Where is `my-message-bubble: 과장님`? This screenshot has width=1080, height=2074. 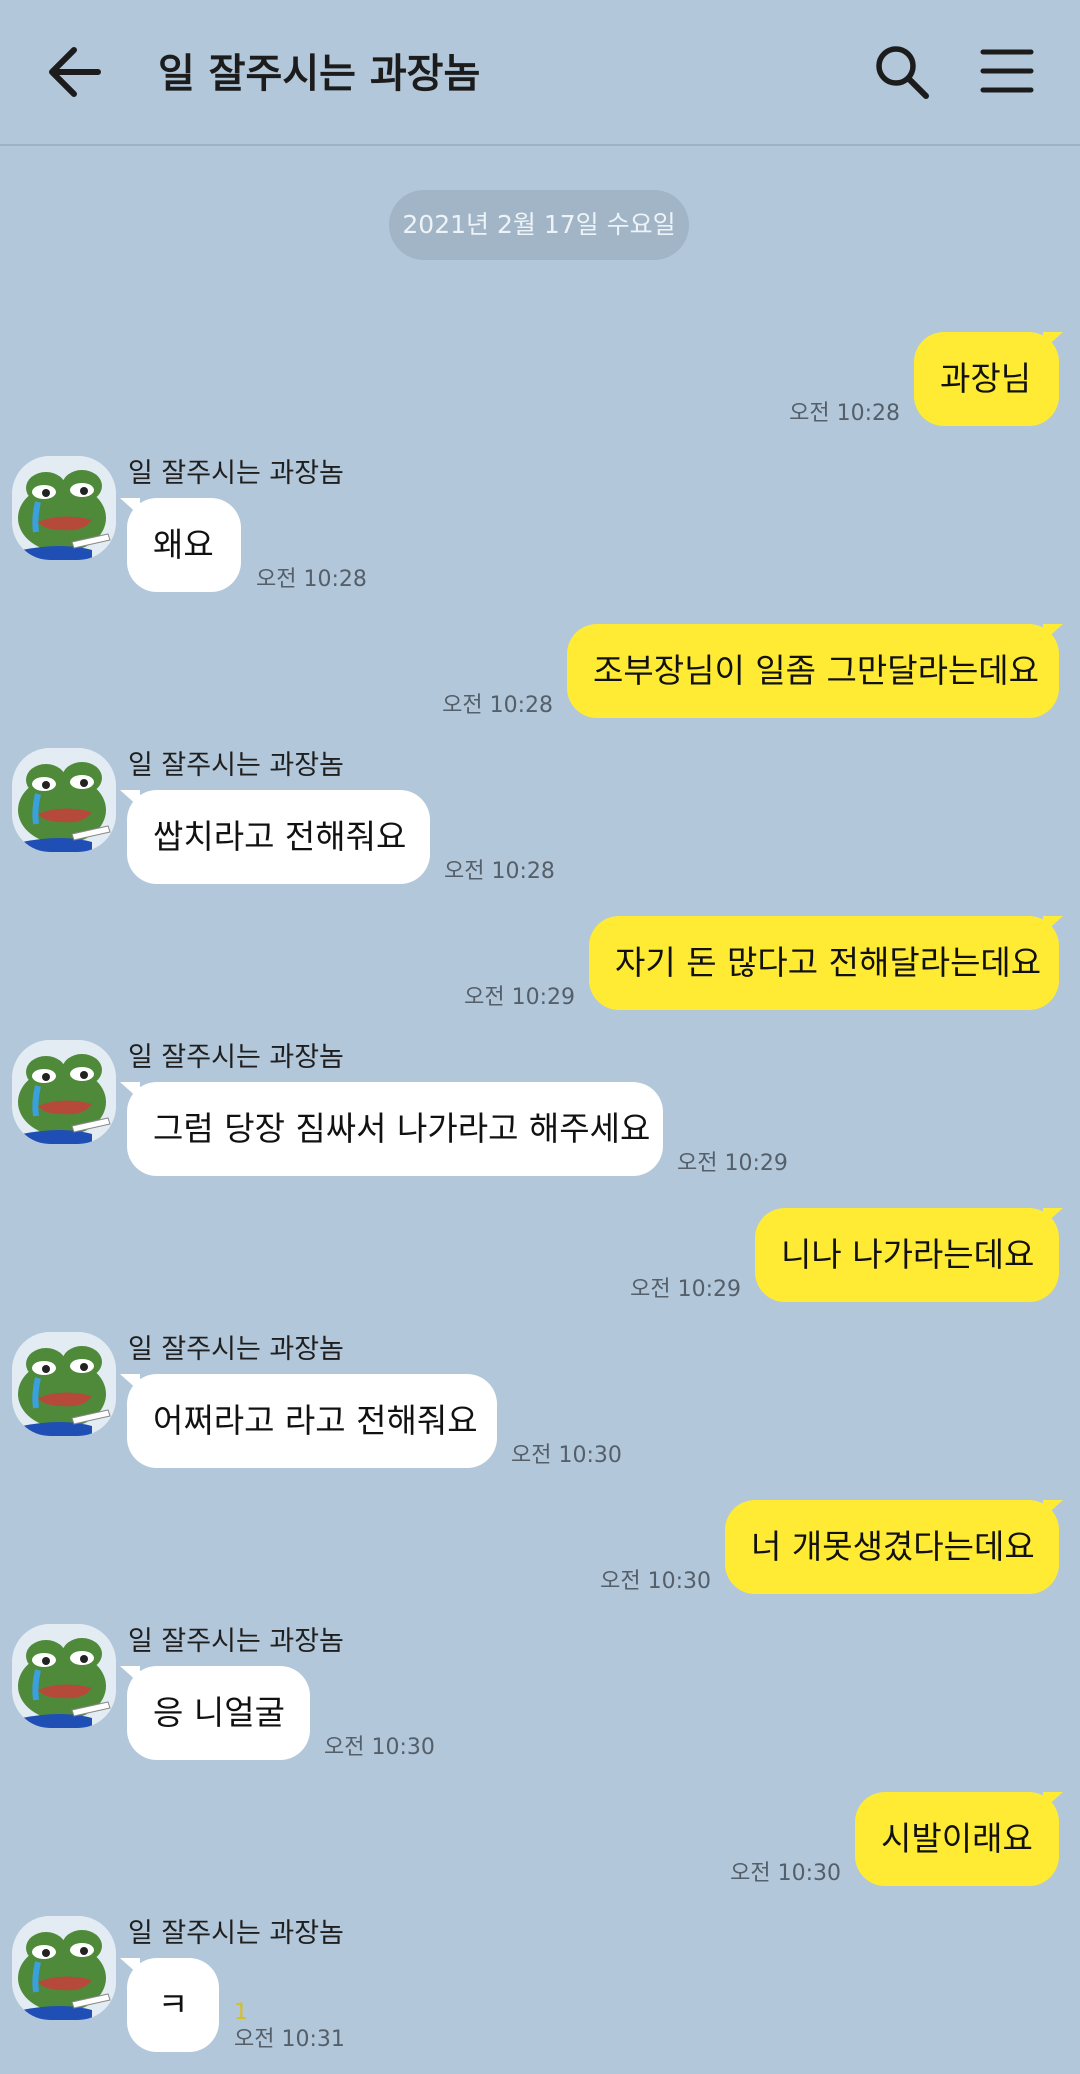 my-message-bubble: 과장님 is located at coordinates (986, 379).